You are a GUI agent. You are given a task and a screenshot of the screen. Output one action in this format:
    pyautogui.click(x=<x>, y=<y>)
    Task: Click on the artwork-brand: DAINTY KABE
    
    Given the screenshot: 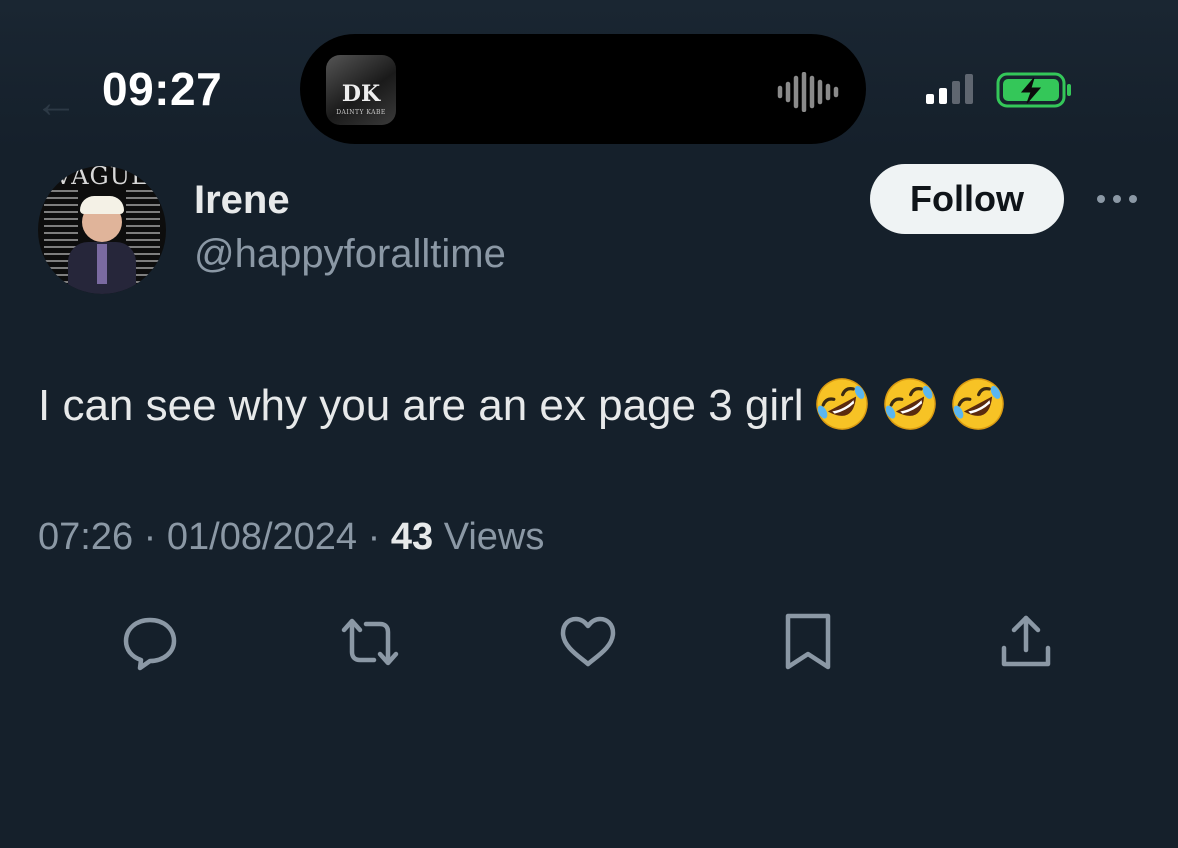 What is the action you would take?
    pyautogui.click(x=361, y=112)
    